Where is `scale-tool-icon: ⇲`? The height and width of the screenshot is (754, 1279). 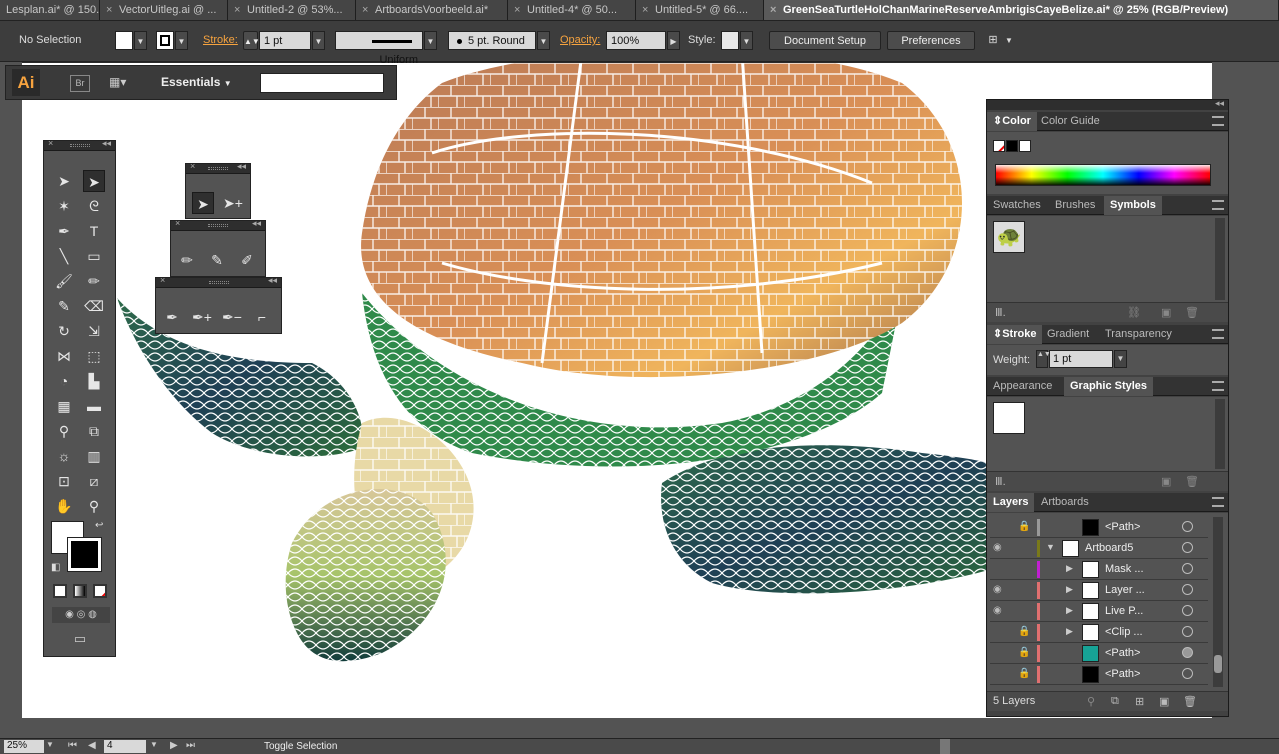 scale-tool-icon: ⇲ is located at coordinates (94, 331).